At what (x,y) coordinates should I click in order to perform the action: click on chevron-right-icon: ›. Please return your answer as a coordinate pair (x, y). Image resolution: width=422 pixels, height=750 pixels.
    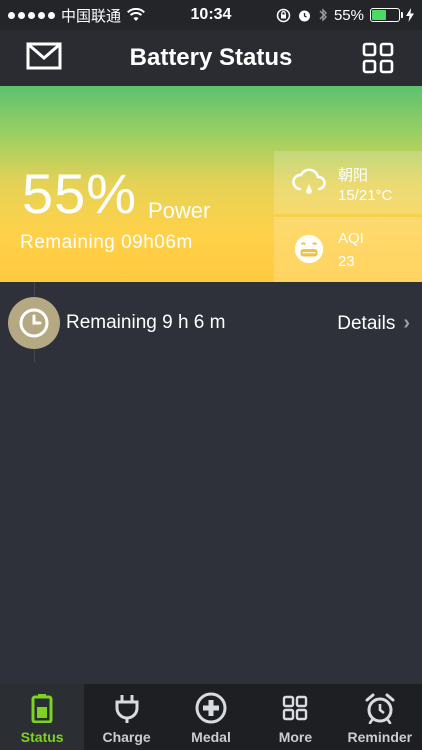
    Looking at the image, I should click on (406, 323).